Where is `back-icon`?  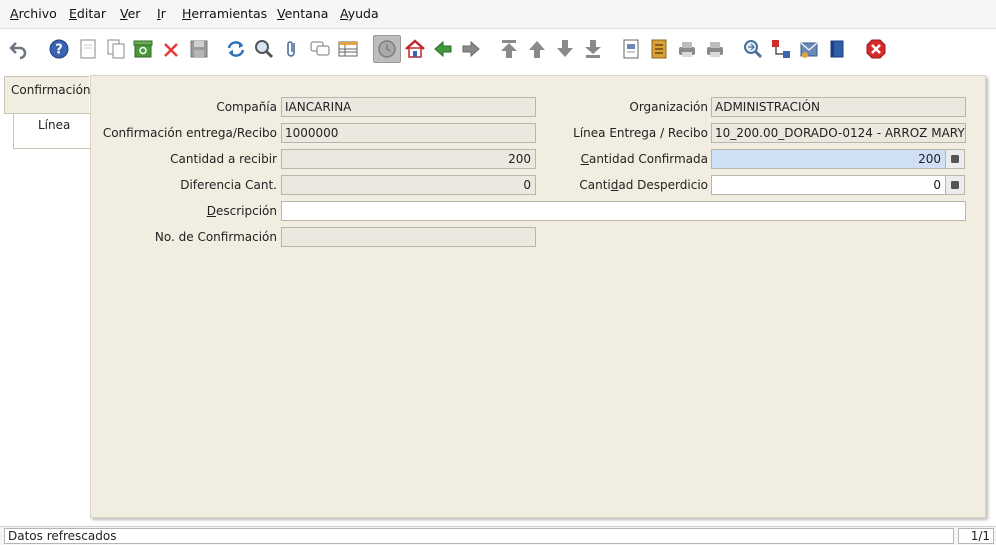 back-icon is located at coordinates (443, 49).